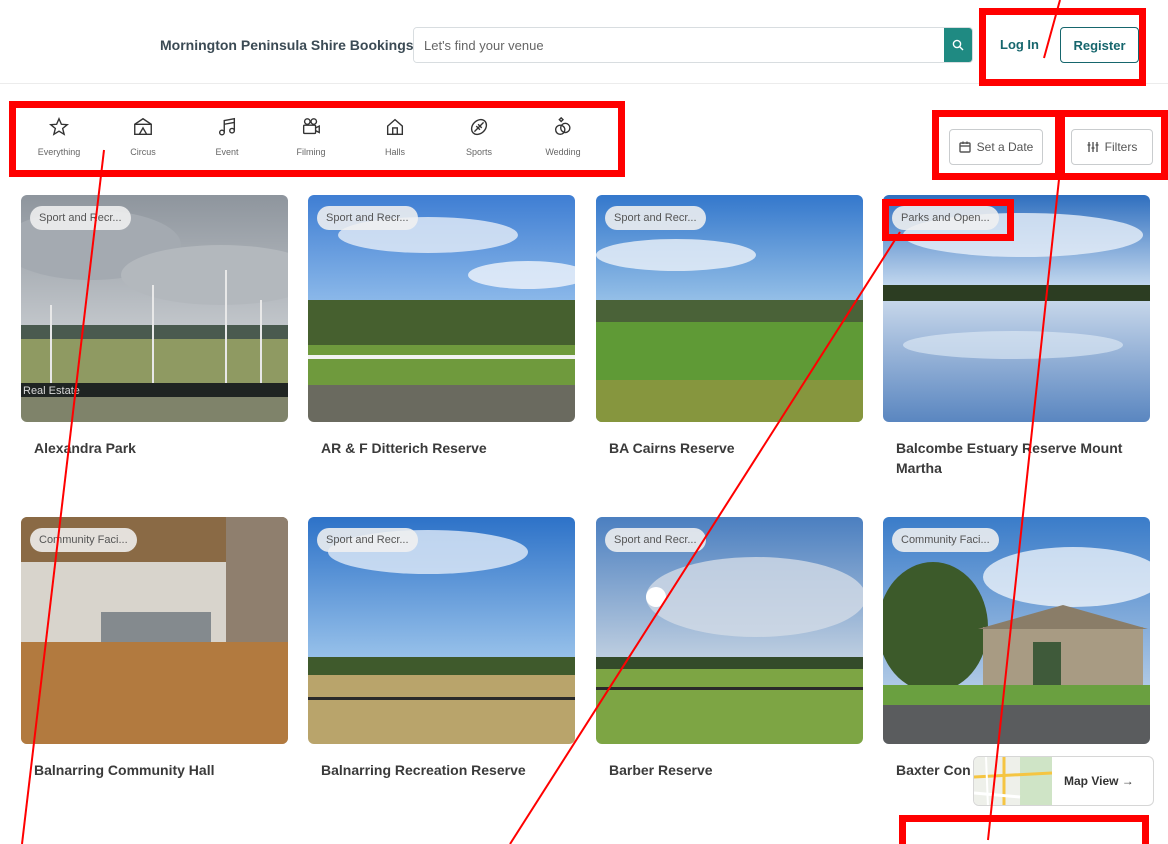  I want to click on venue-name: Balnarring Community Hall, so click(124, 770).